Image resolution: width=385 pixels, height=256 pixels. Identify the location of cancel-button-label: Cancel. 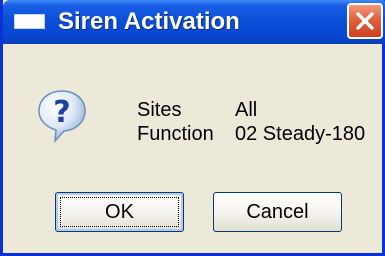
(277, 211).